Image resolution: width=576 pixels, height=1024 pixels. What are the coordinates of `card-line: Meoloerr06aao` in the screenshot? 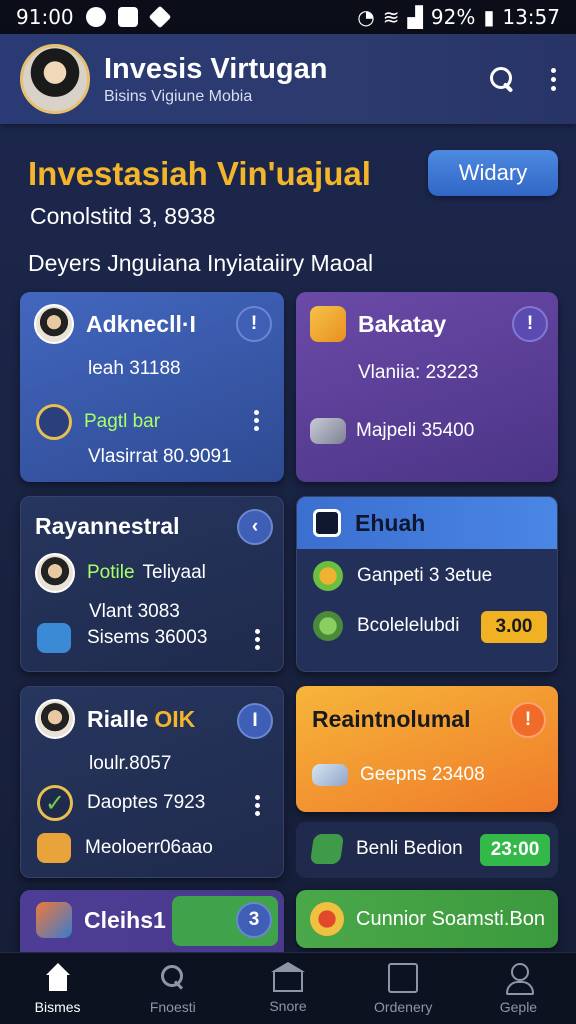 It's located at (149, 847).